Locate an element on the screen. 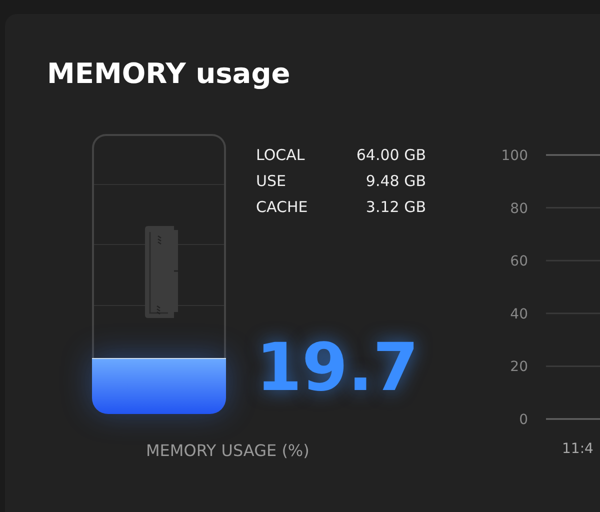 This screenshot has height=512, width=600. stat-value: 64.00 GB is located at coordinates (391, 155).